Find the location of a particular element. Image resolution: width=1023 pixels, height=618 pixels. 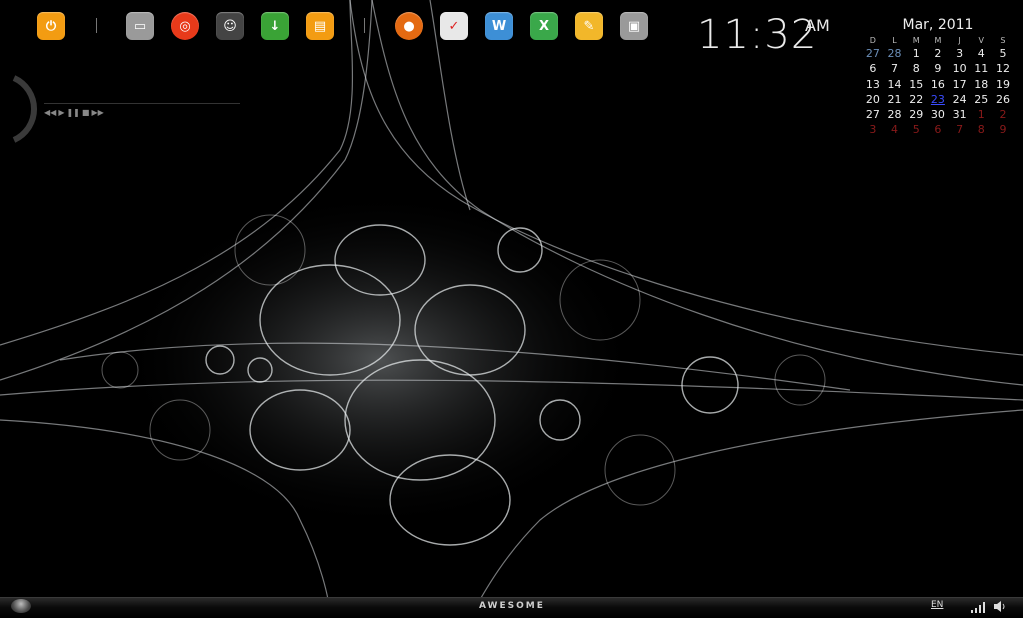

stop-icon: ■ is located at coordinates (86, 112).